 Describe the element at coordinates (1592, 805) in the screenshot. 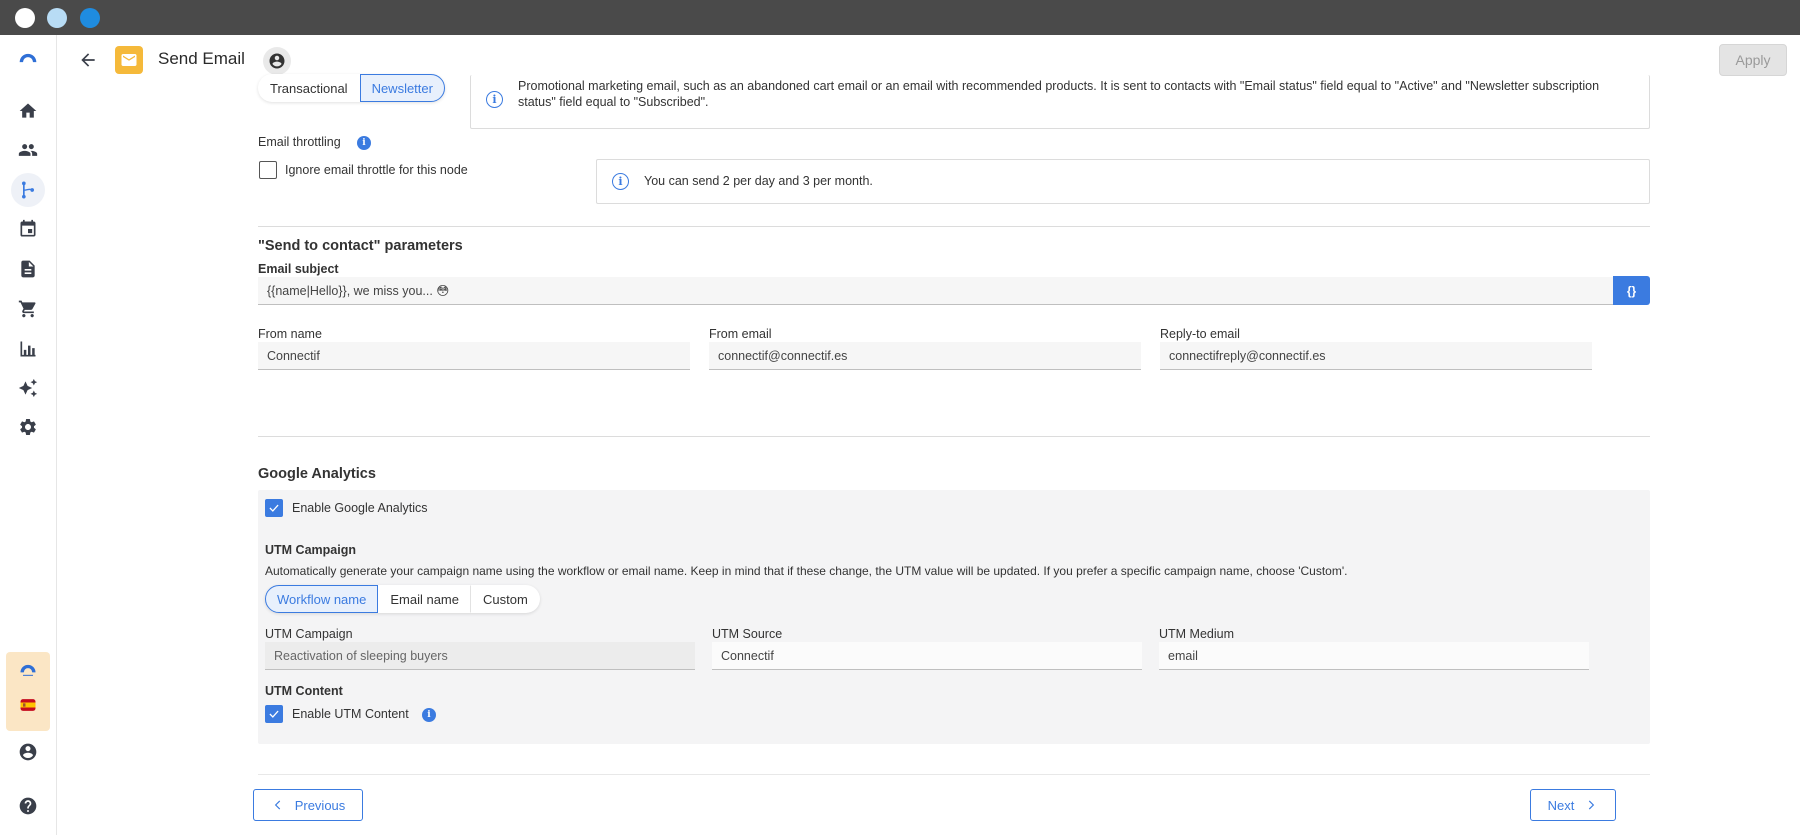

I see `chevron-right-icon` at that location.